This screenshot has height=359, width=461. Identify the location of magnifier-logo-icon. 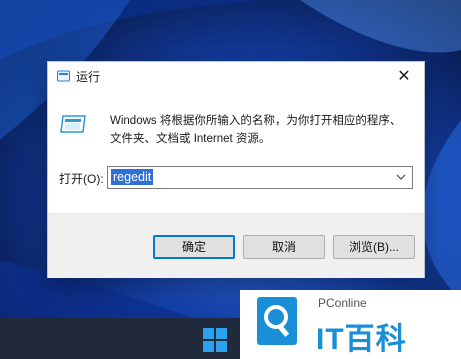
(277, 321).